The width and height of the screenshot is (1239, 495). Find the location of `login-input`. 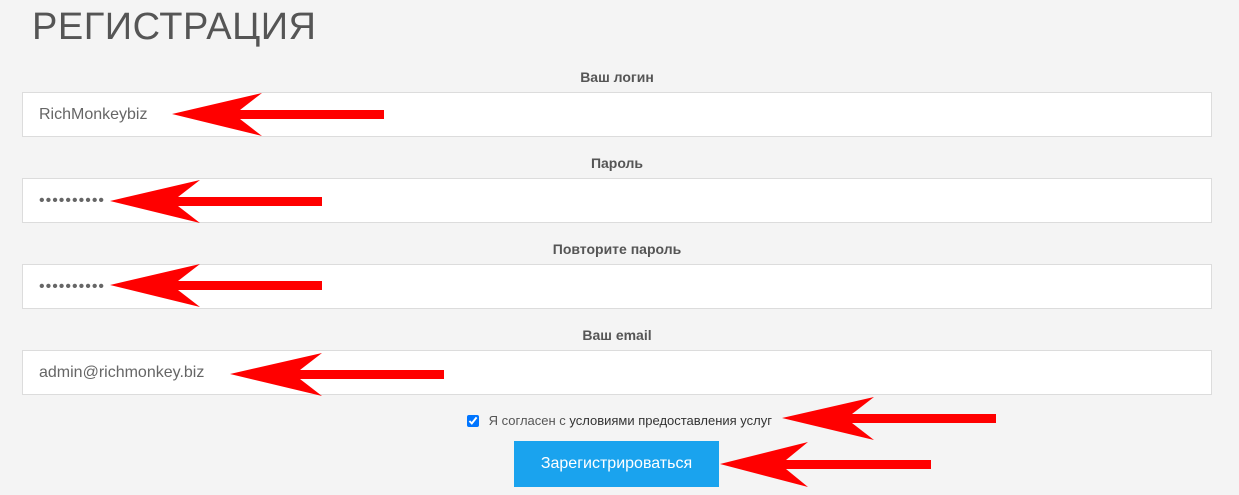

login-input is located at coordinates (617, 114).